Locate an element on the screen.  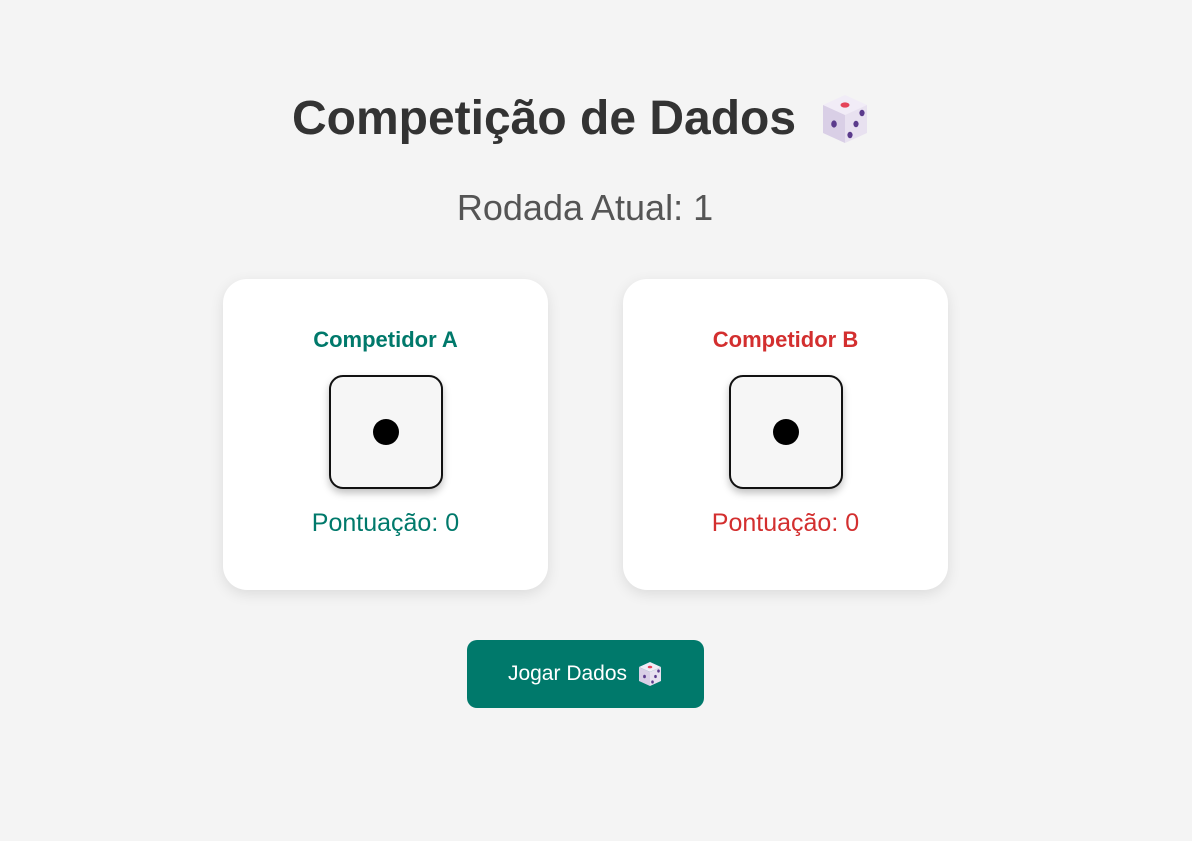
roll-dice-button: Jogar Dados is located at coordinates (585, 674).